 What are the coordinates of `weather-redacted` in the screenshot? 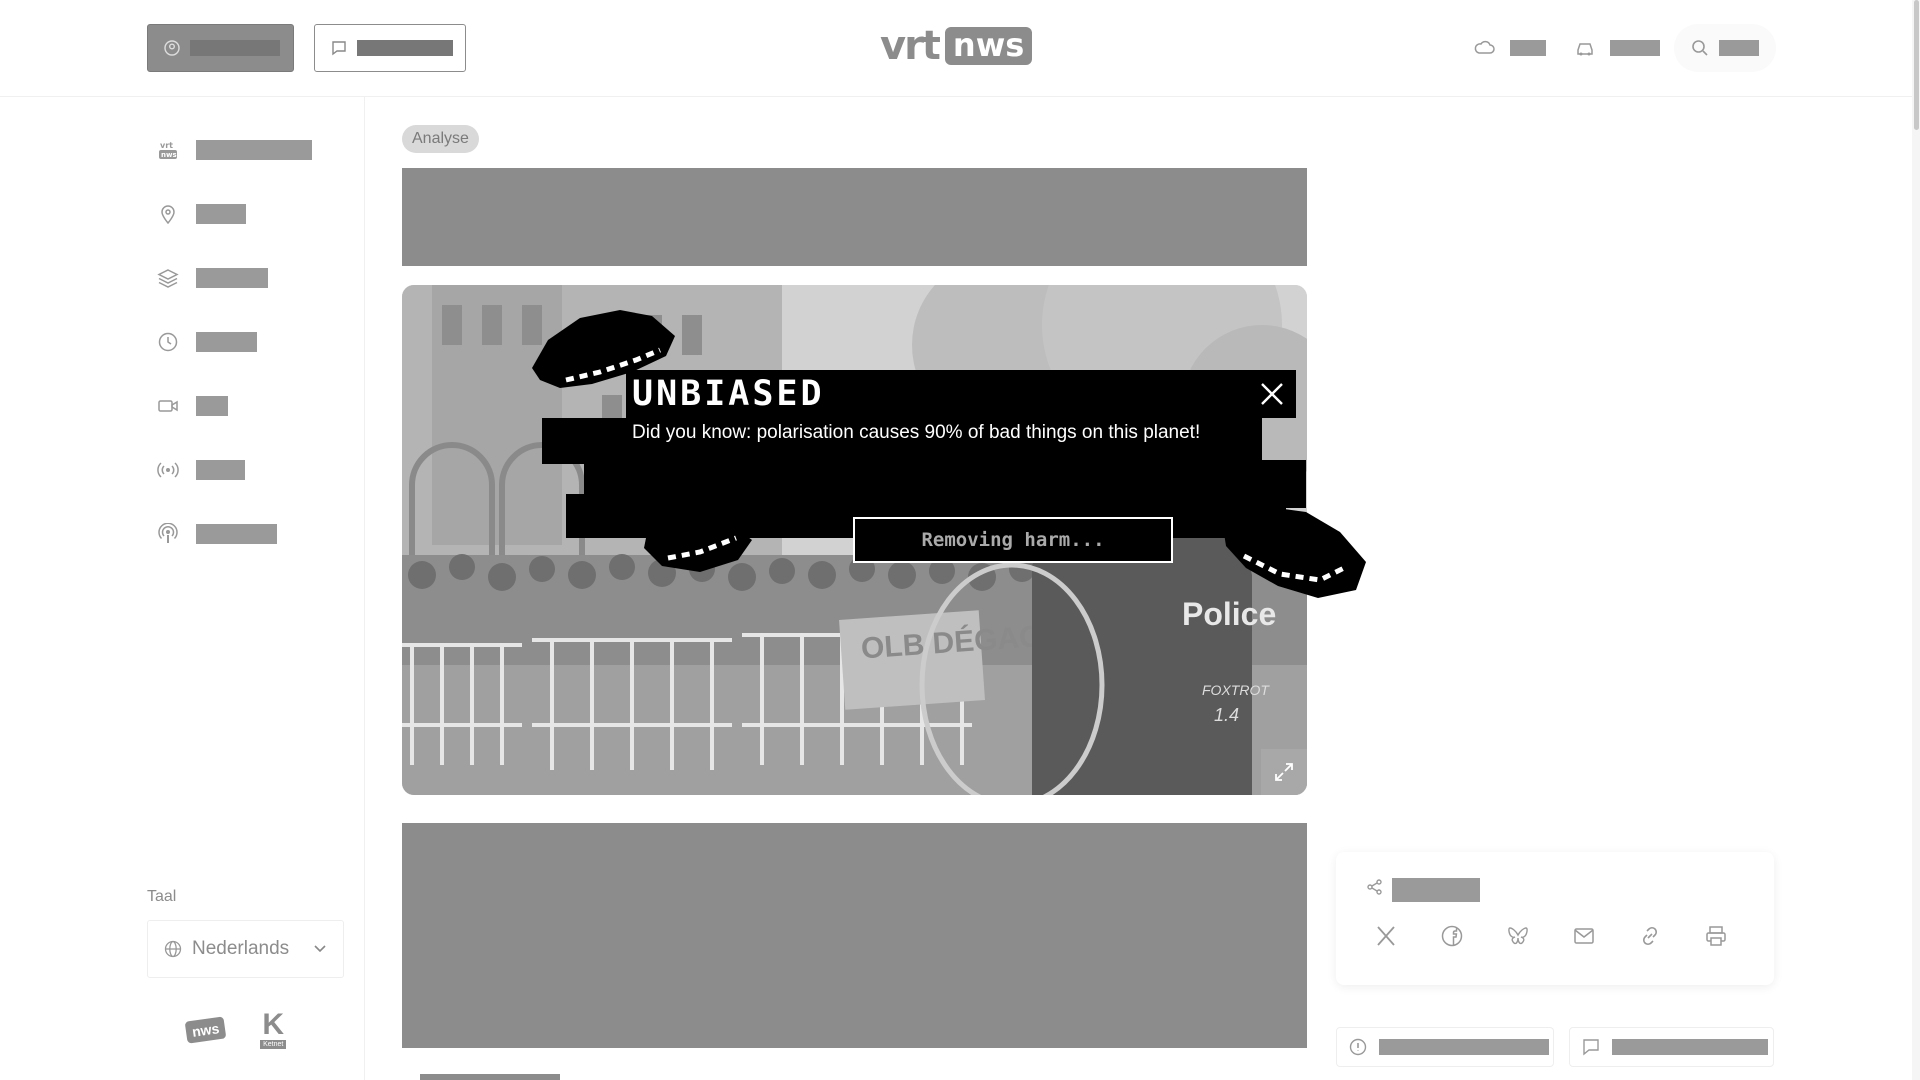 It's located at (1528, 48).